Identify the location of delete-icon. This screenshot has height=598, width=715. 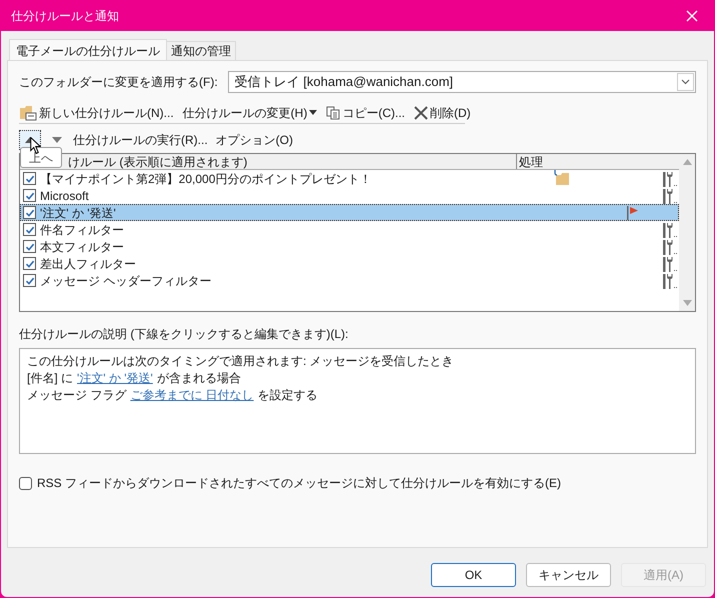
(421, 113).